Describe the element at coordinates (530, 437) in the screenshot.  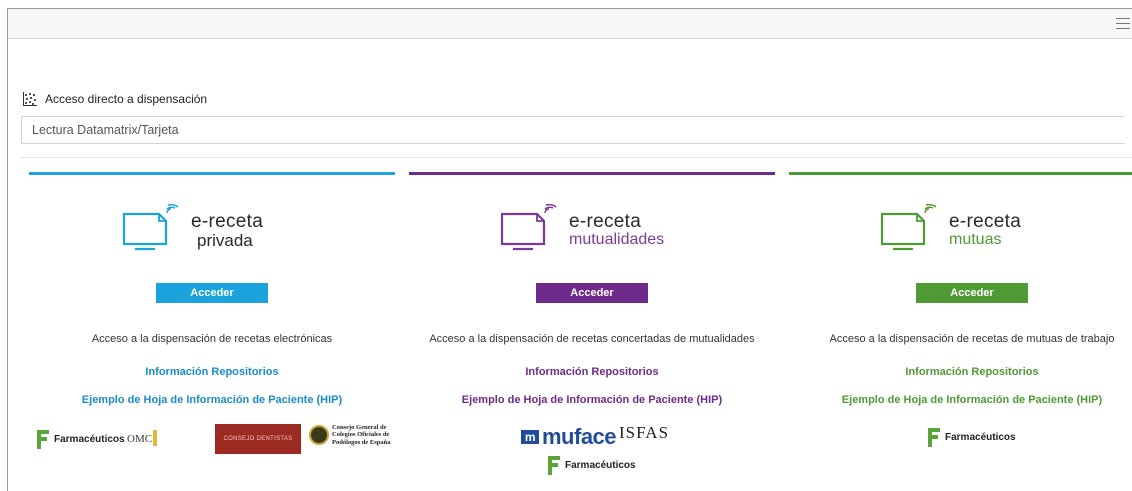
I see `muface-mark-icon: m` at that location.